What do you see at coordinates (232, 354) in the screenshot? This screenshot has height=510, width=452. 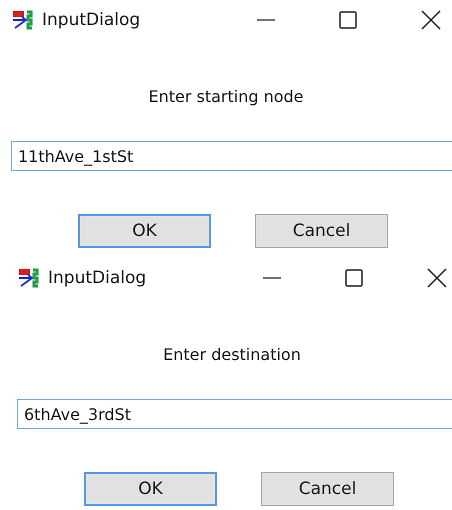 I see `prompt-label: Enter destination` at bounding box center [232, 354].